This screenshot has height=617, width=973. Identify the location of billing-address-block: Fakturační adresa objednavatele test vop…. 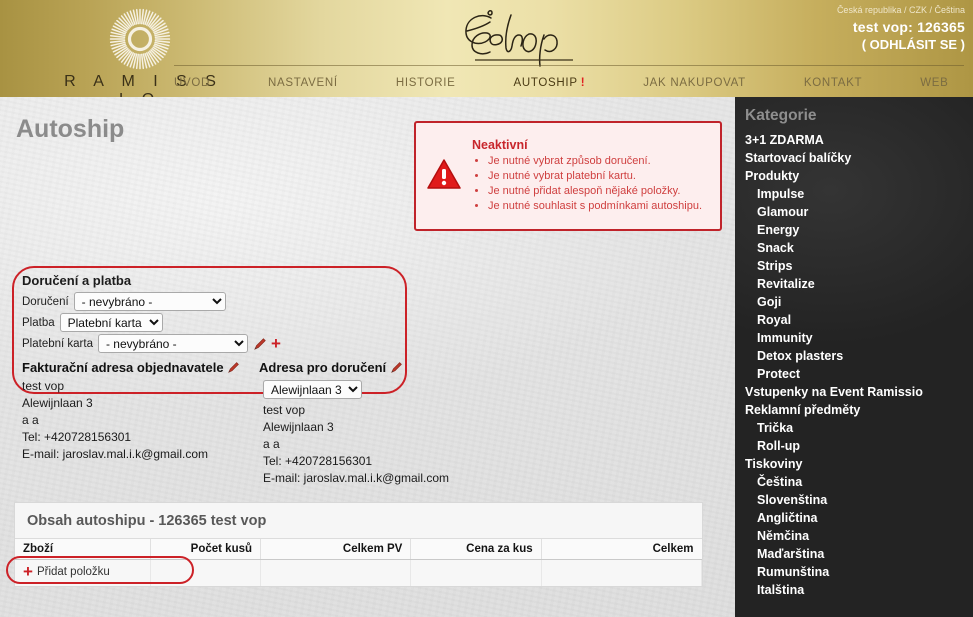
(139, 411).